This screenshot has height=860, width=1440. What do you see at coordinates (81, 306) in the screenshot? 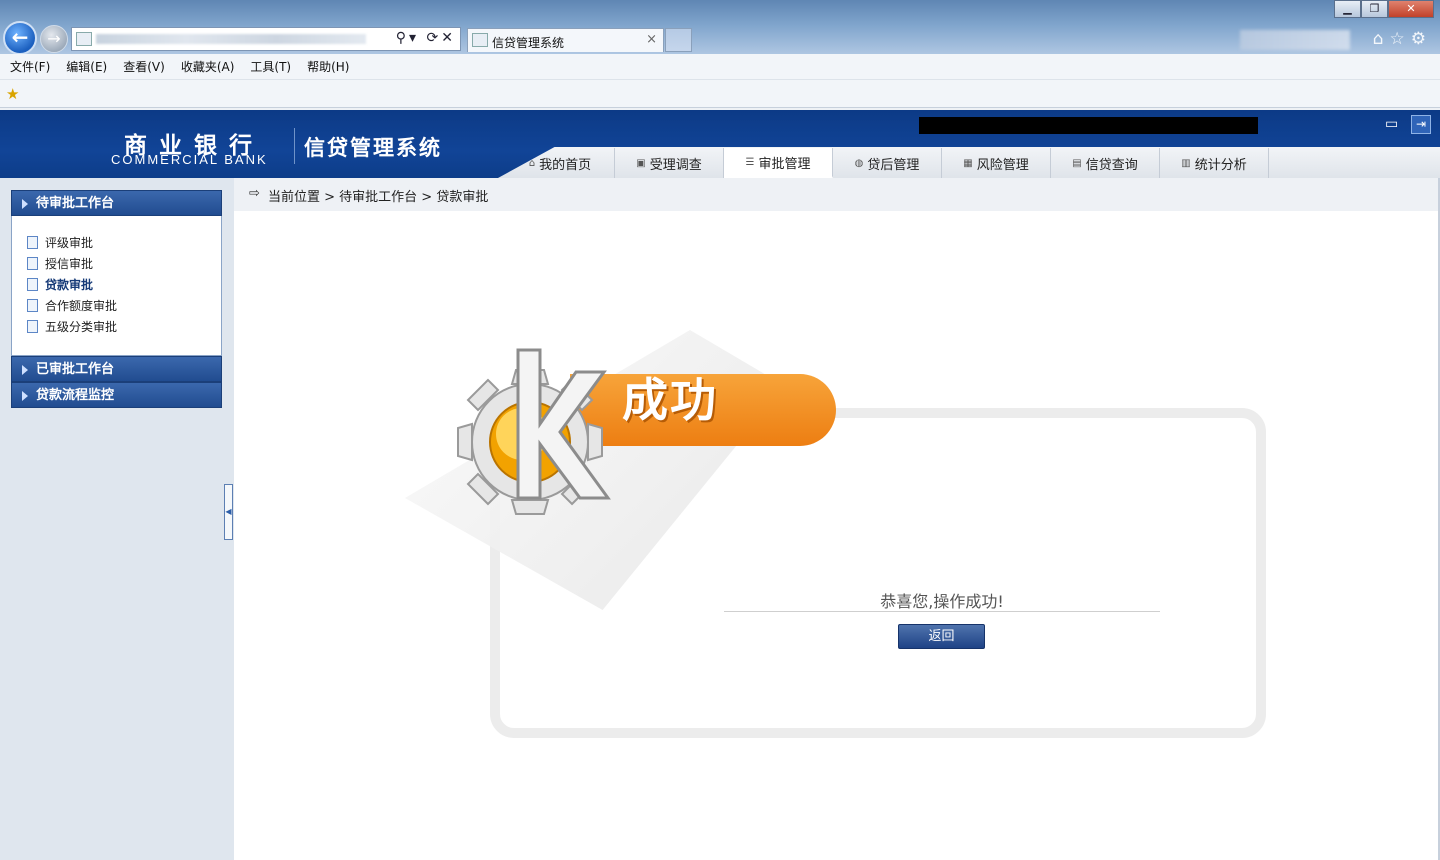
I see `sidebar-item-label: 合作额度审批` at bounding box center [81, 306].